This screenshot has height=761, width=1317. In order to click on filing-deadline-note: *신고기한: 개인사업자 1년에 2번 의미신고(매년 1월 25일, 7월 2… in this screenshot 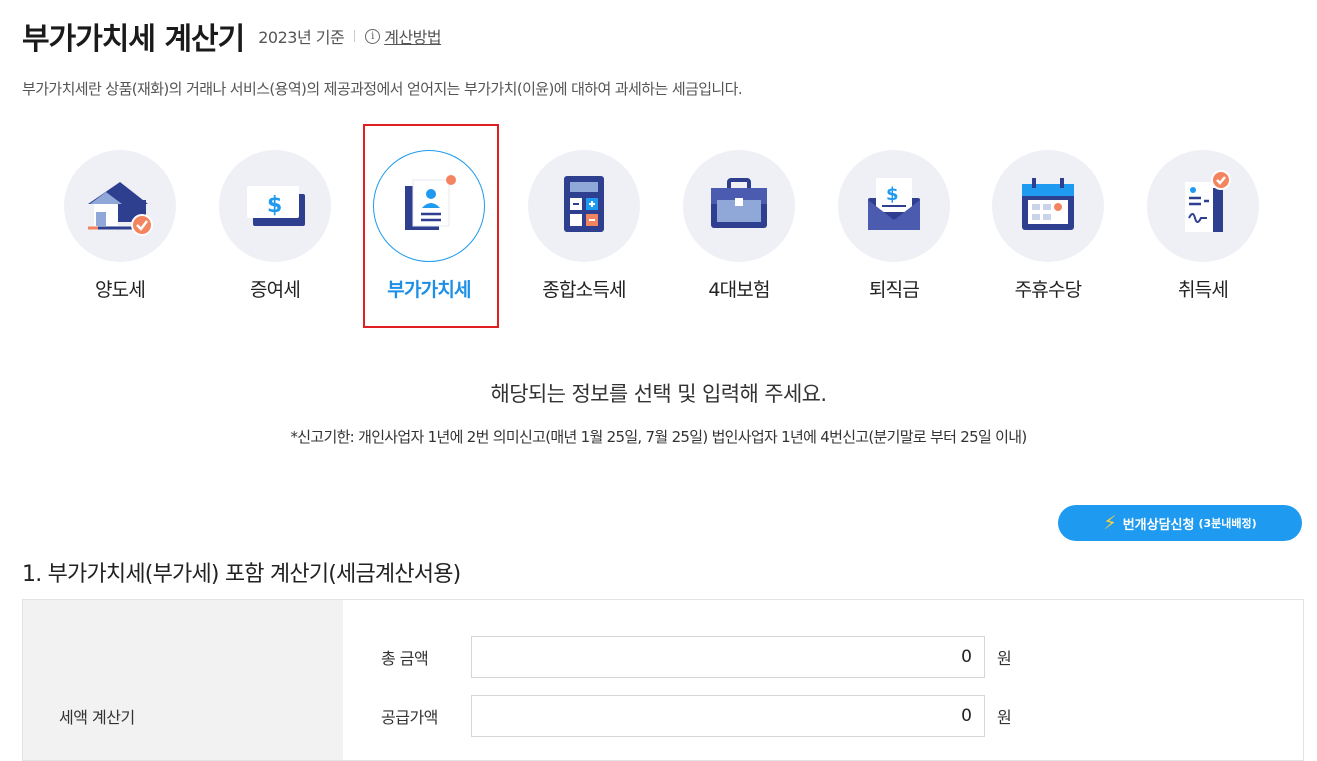, I will do `click(658, 437)`.